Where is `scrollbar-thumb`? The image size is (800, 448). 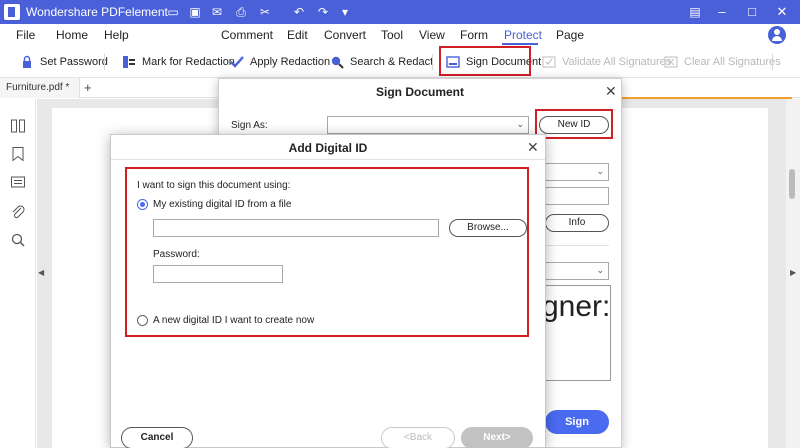 scrollbar-thumb is located at coordinates (792, 184).